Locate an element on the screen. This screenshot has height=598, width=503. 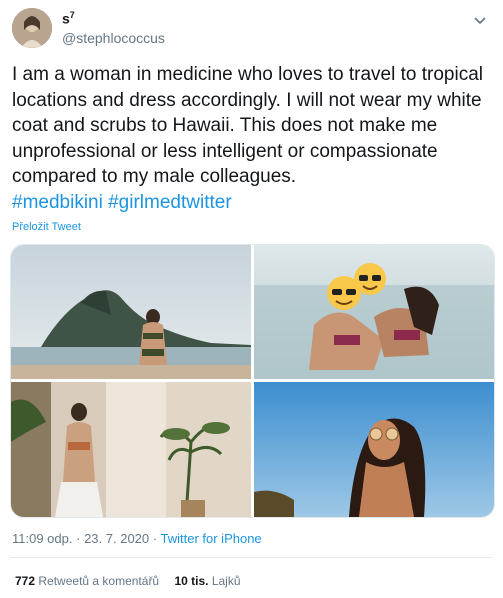
display-name-text: s is located at coordinates (66, 19).